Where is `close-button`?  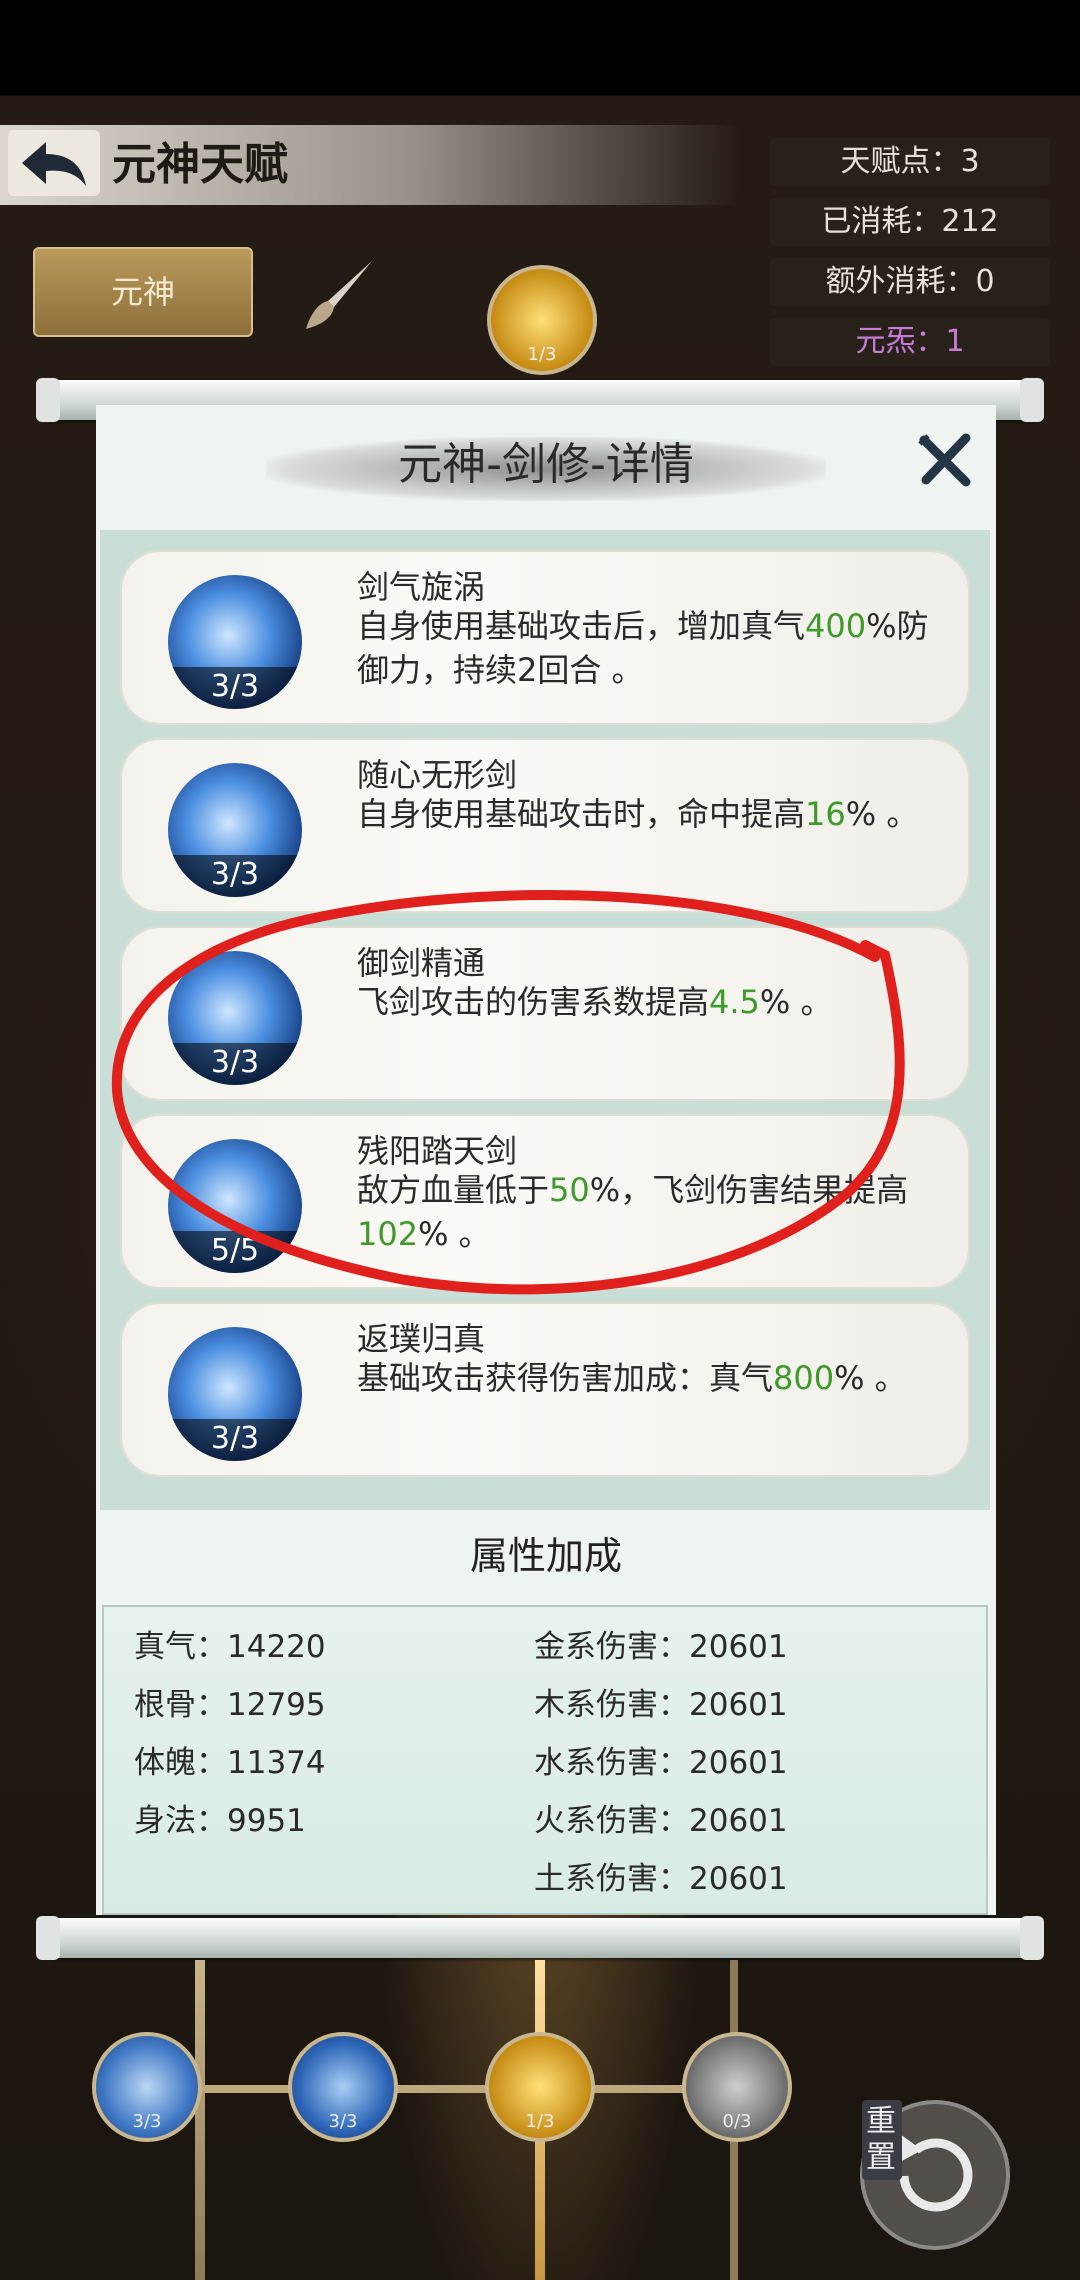
close-button is located at coordinates (946, 460).